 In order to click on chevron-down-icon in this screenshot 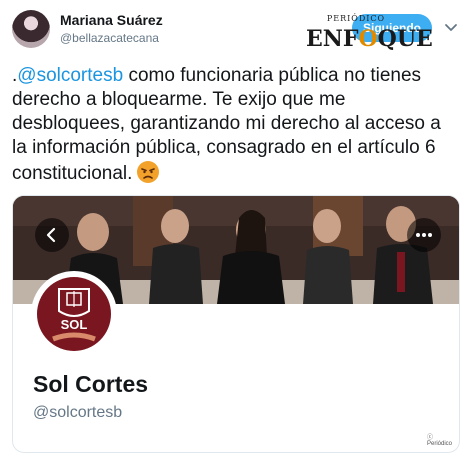, I will do `click(451, 27)`.